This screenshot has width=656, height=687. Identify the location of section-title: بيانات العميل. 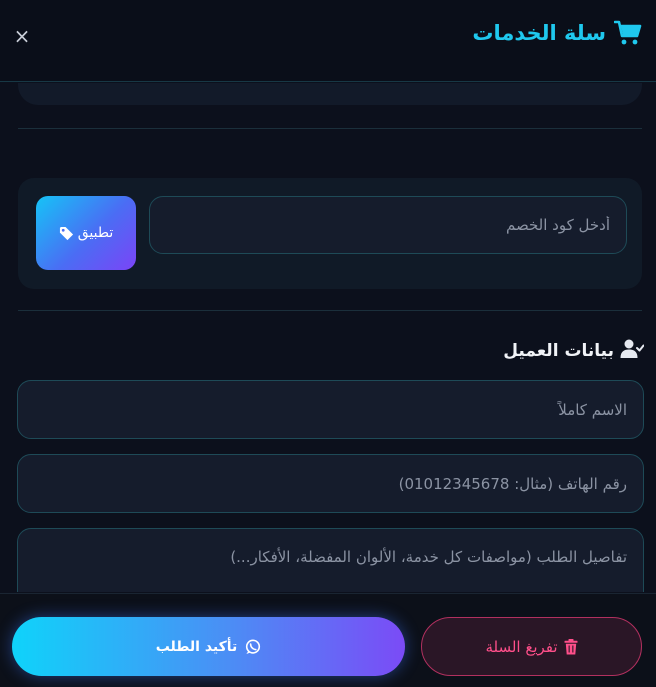
(558, 351).